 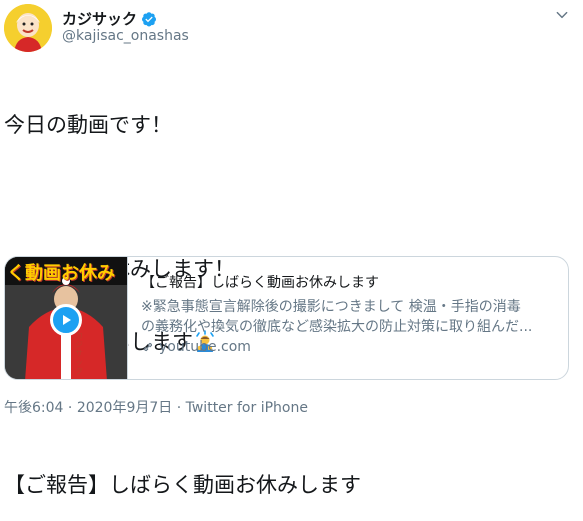 I want to click on tweet-meta: 午後6:04 · 2020年9月7日 · Twitter for iPhone, so click(x=156, y=407).